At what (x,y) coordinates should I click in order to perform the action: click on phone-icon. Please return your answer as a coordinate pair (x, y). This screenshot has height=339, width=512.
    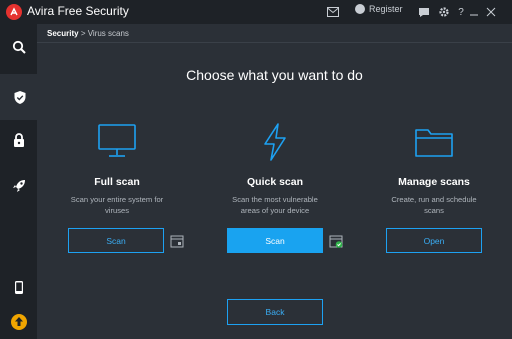
    Looking at the image, I should click on (18, 287).